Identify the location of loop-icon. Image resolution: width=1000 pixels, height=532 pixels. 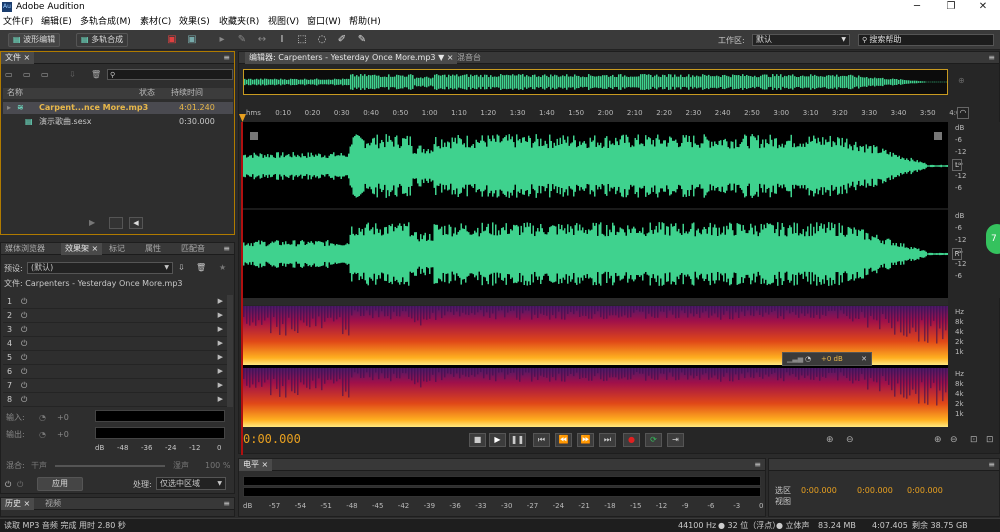
(116, 223).